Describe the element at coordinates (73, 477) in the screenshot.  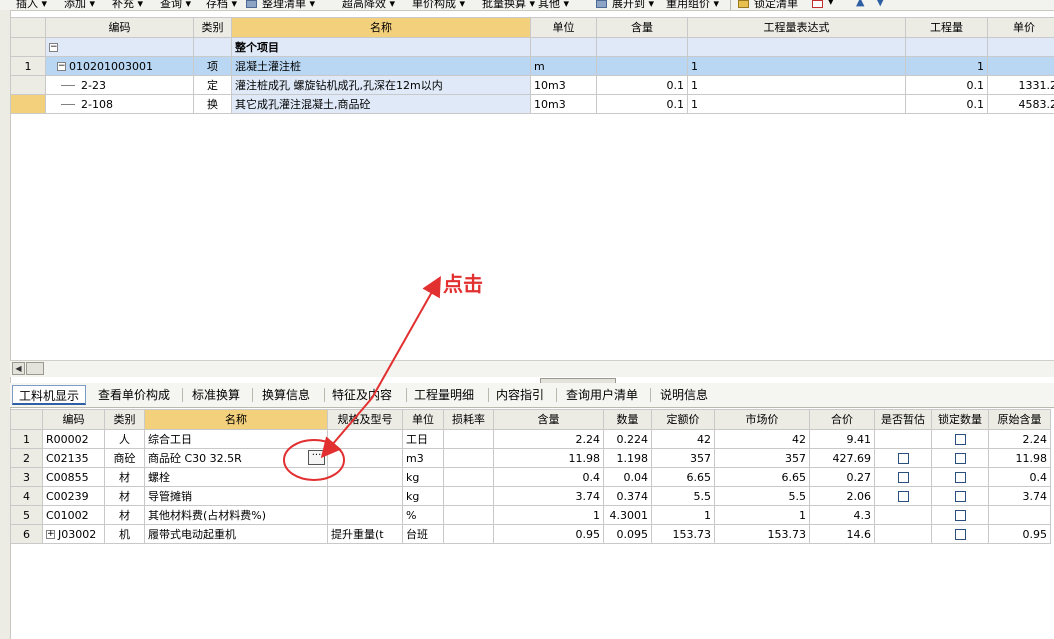
I see `code-cell: C00855` at that location.